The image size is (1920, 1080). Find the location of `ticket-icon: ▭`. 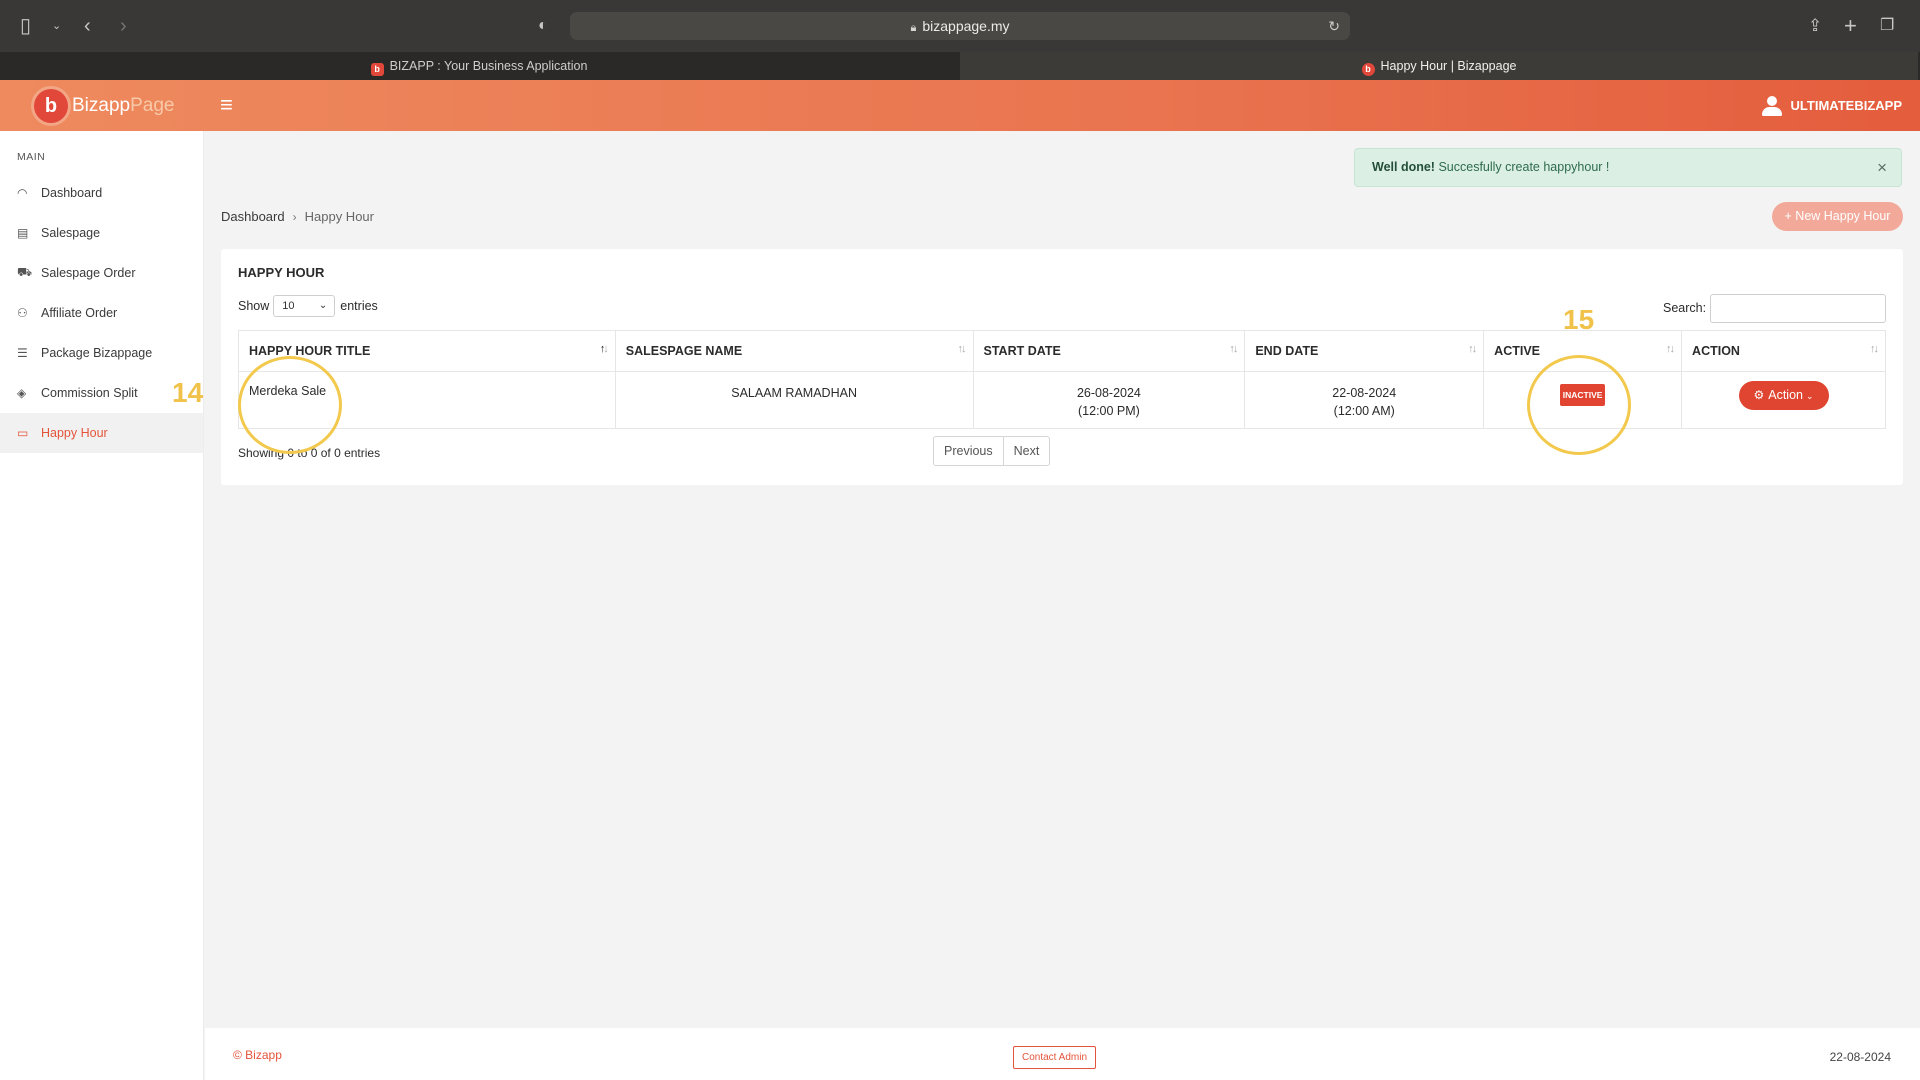

ticket-icon: ▭ is located at coordinates (23, 433).